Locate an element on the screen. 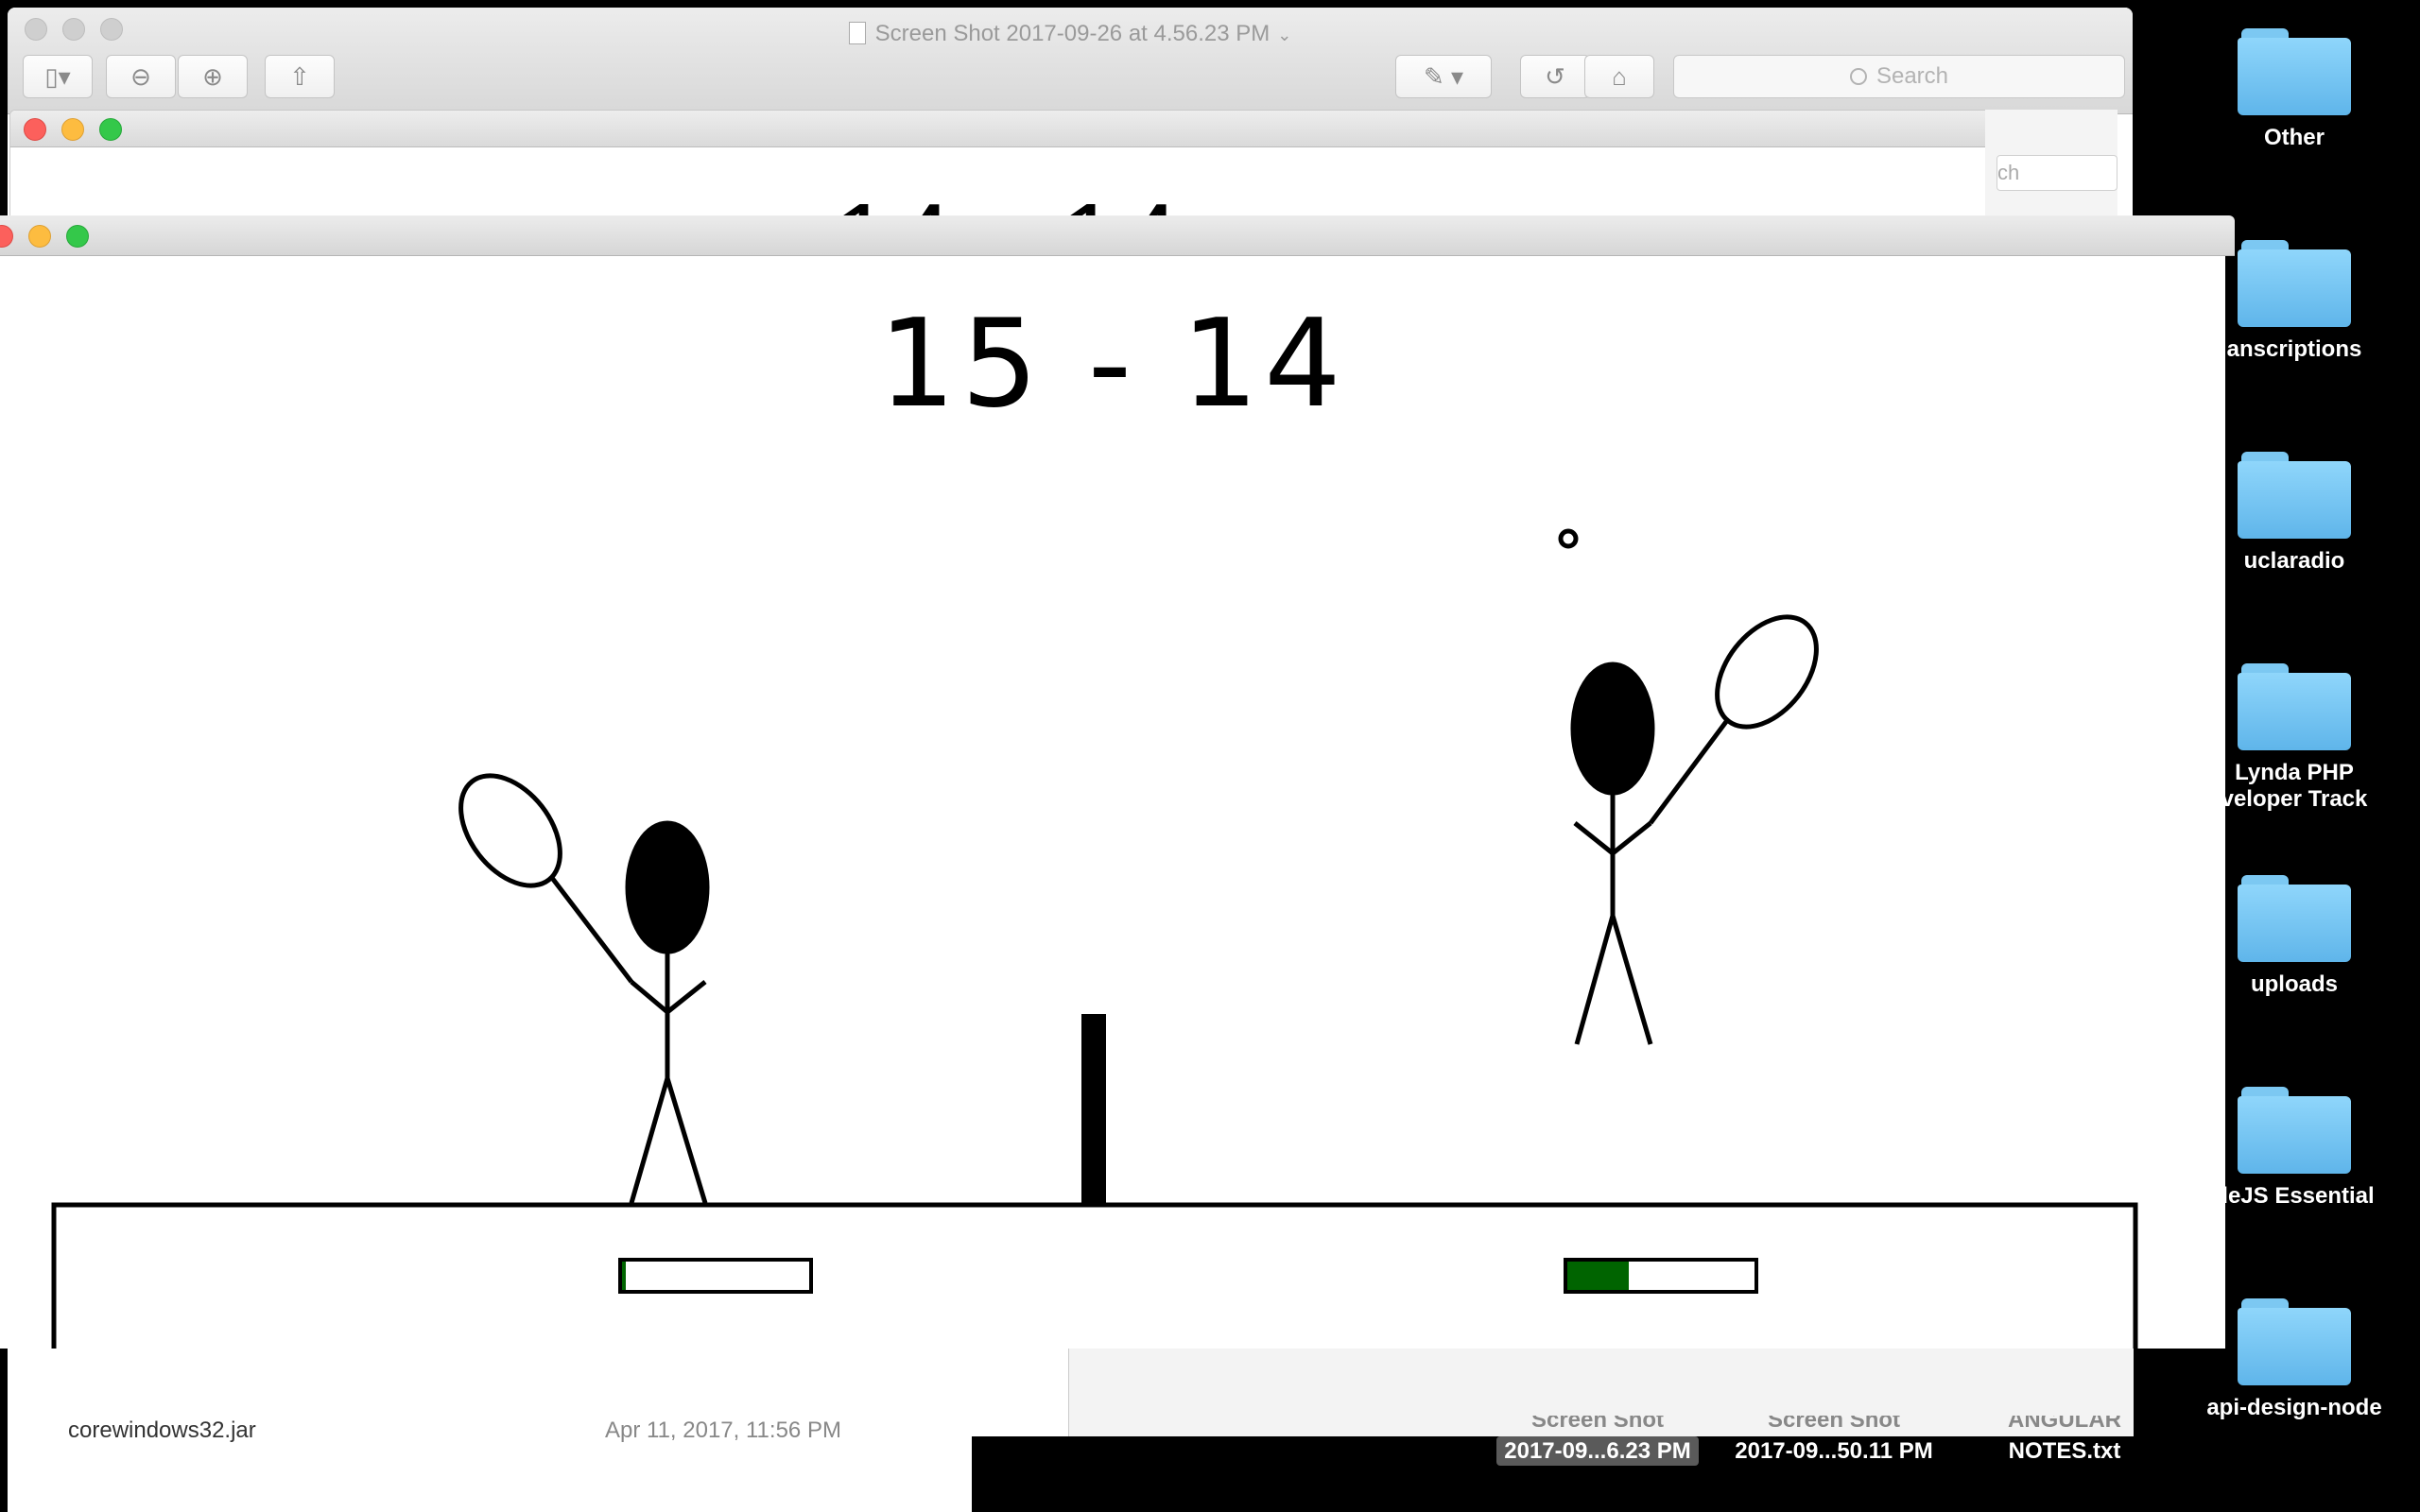  sidebar-button: ▯▾ is located at coordinates (58, 76).